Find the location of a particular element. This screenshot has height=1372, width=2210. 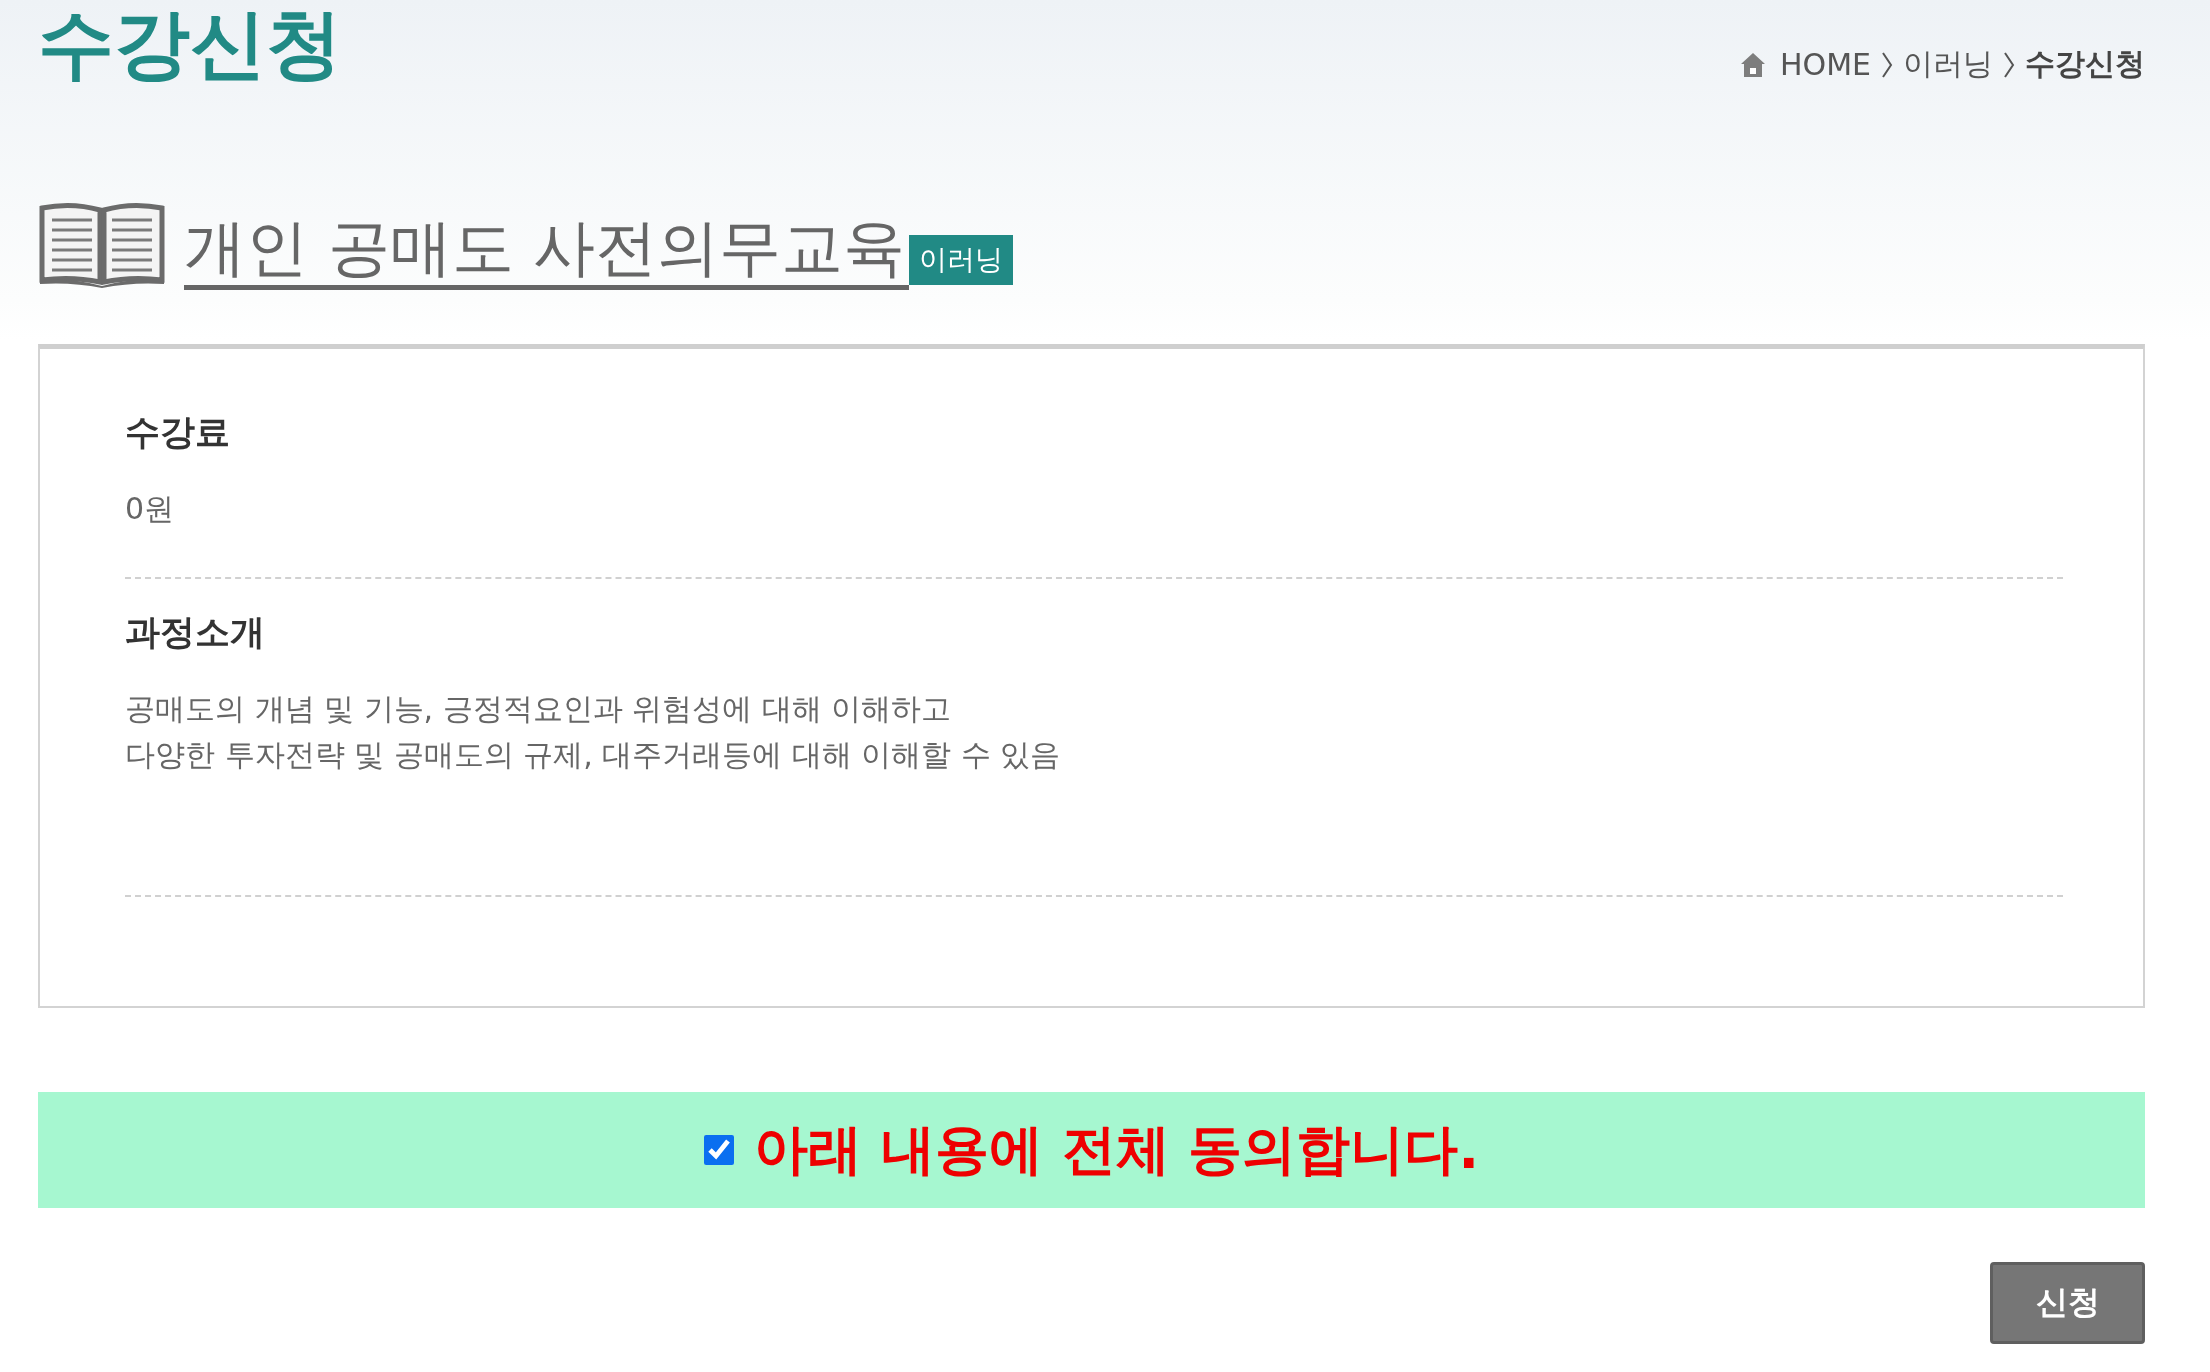

home-icon is located at coordinates (1753, 64).